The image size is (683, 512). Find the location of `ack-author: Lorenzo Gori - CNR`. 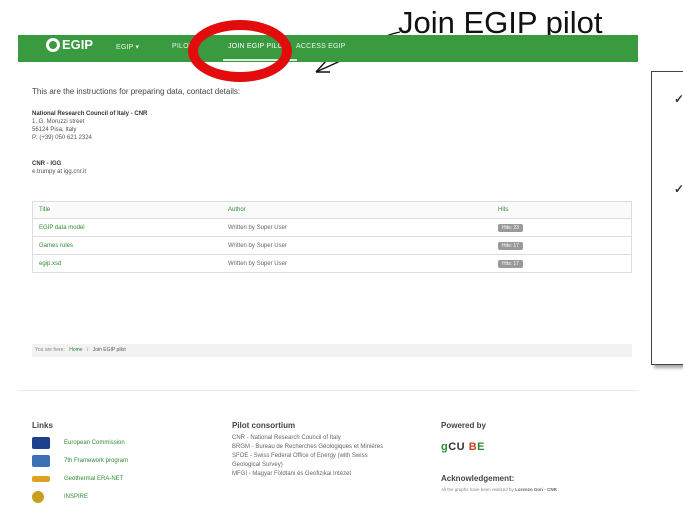

ack-author: Lorenzo Gori - CNR is located at coordinates (536, 489).